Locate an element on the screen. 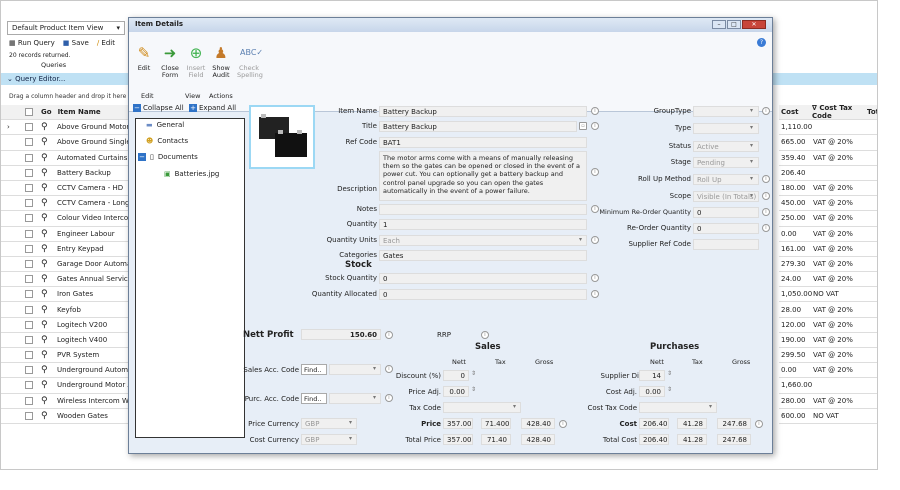  run-query-button: ▦ Run Query is located at coordinates (32, 43).